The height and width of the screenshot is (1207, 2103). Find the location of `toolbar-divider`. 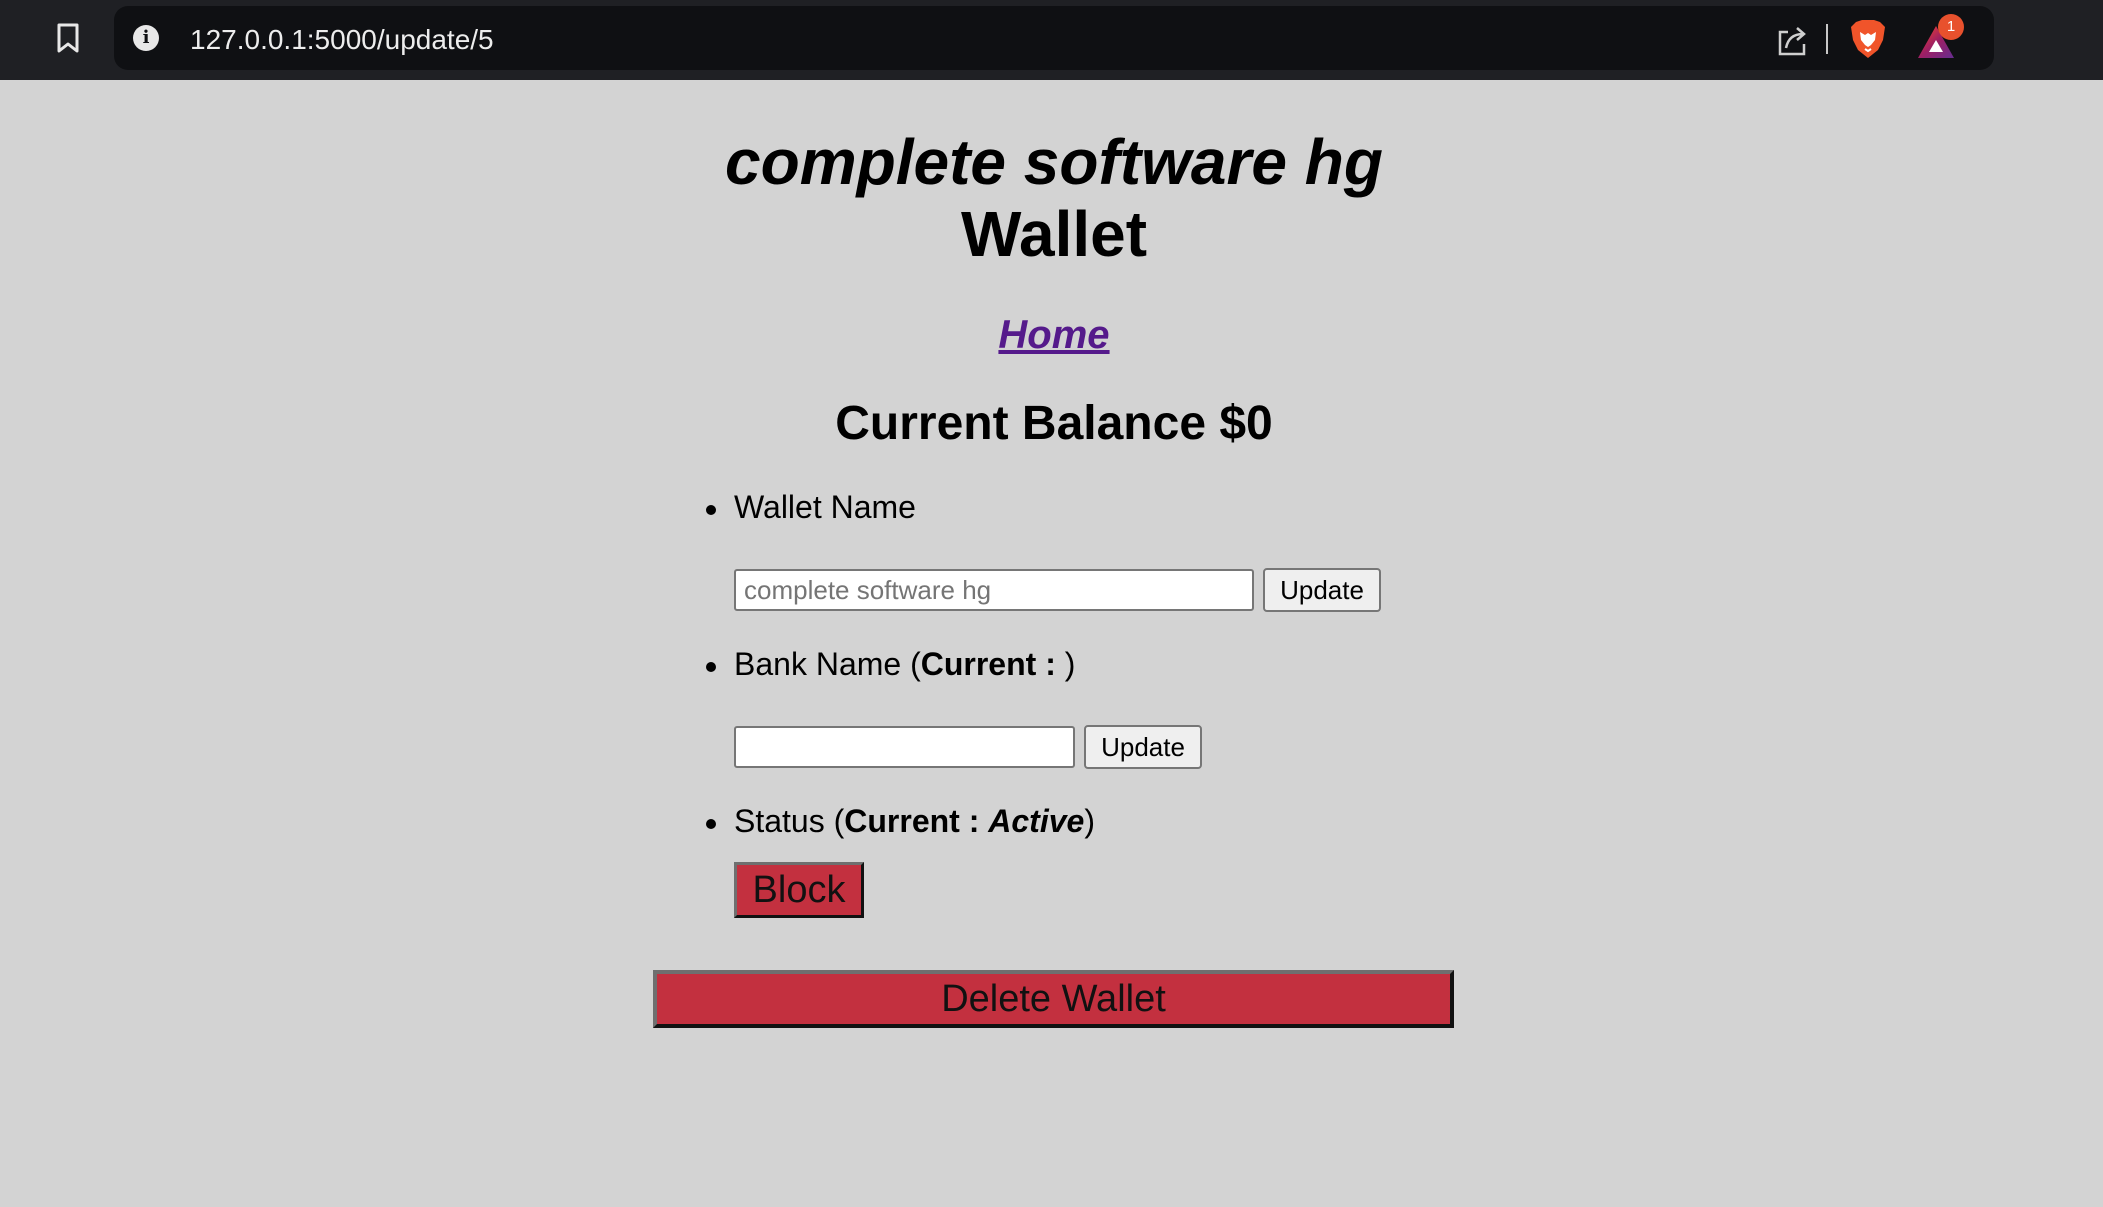

toolbar-divider is located at coordinates (1827, 39).